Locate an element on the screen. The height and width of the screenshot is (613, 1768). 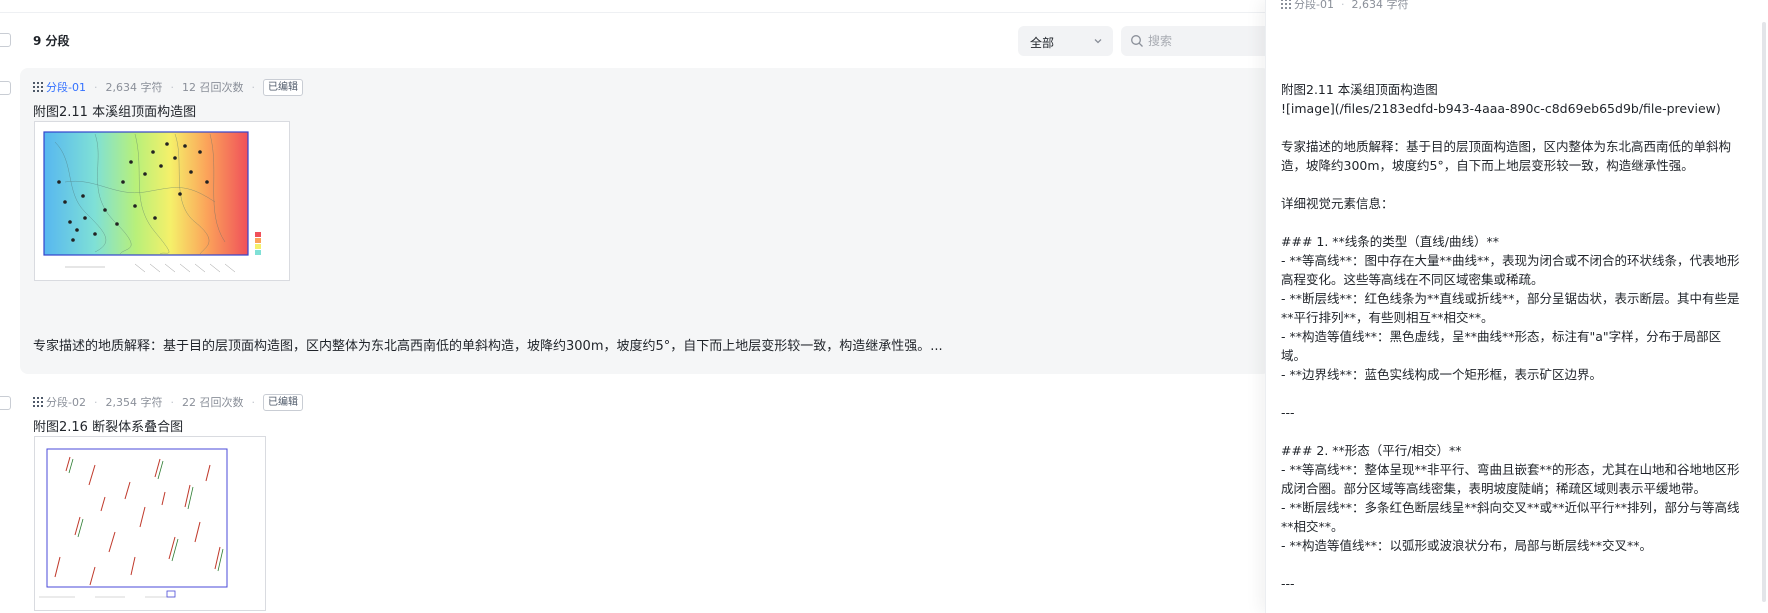
fault-system-image is located at coordinates (133, 523).